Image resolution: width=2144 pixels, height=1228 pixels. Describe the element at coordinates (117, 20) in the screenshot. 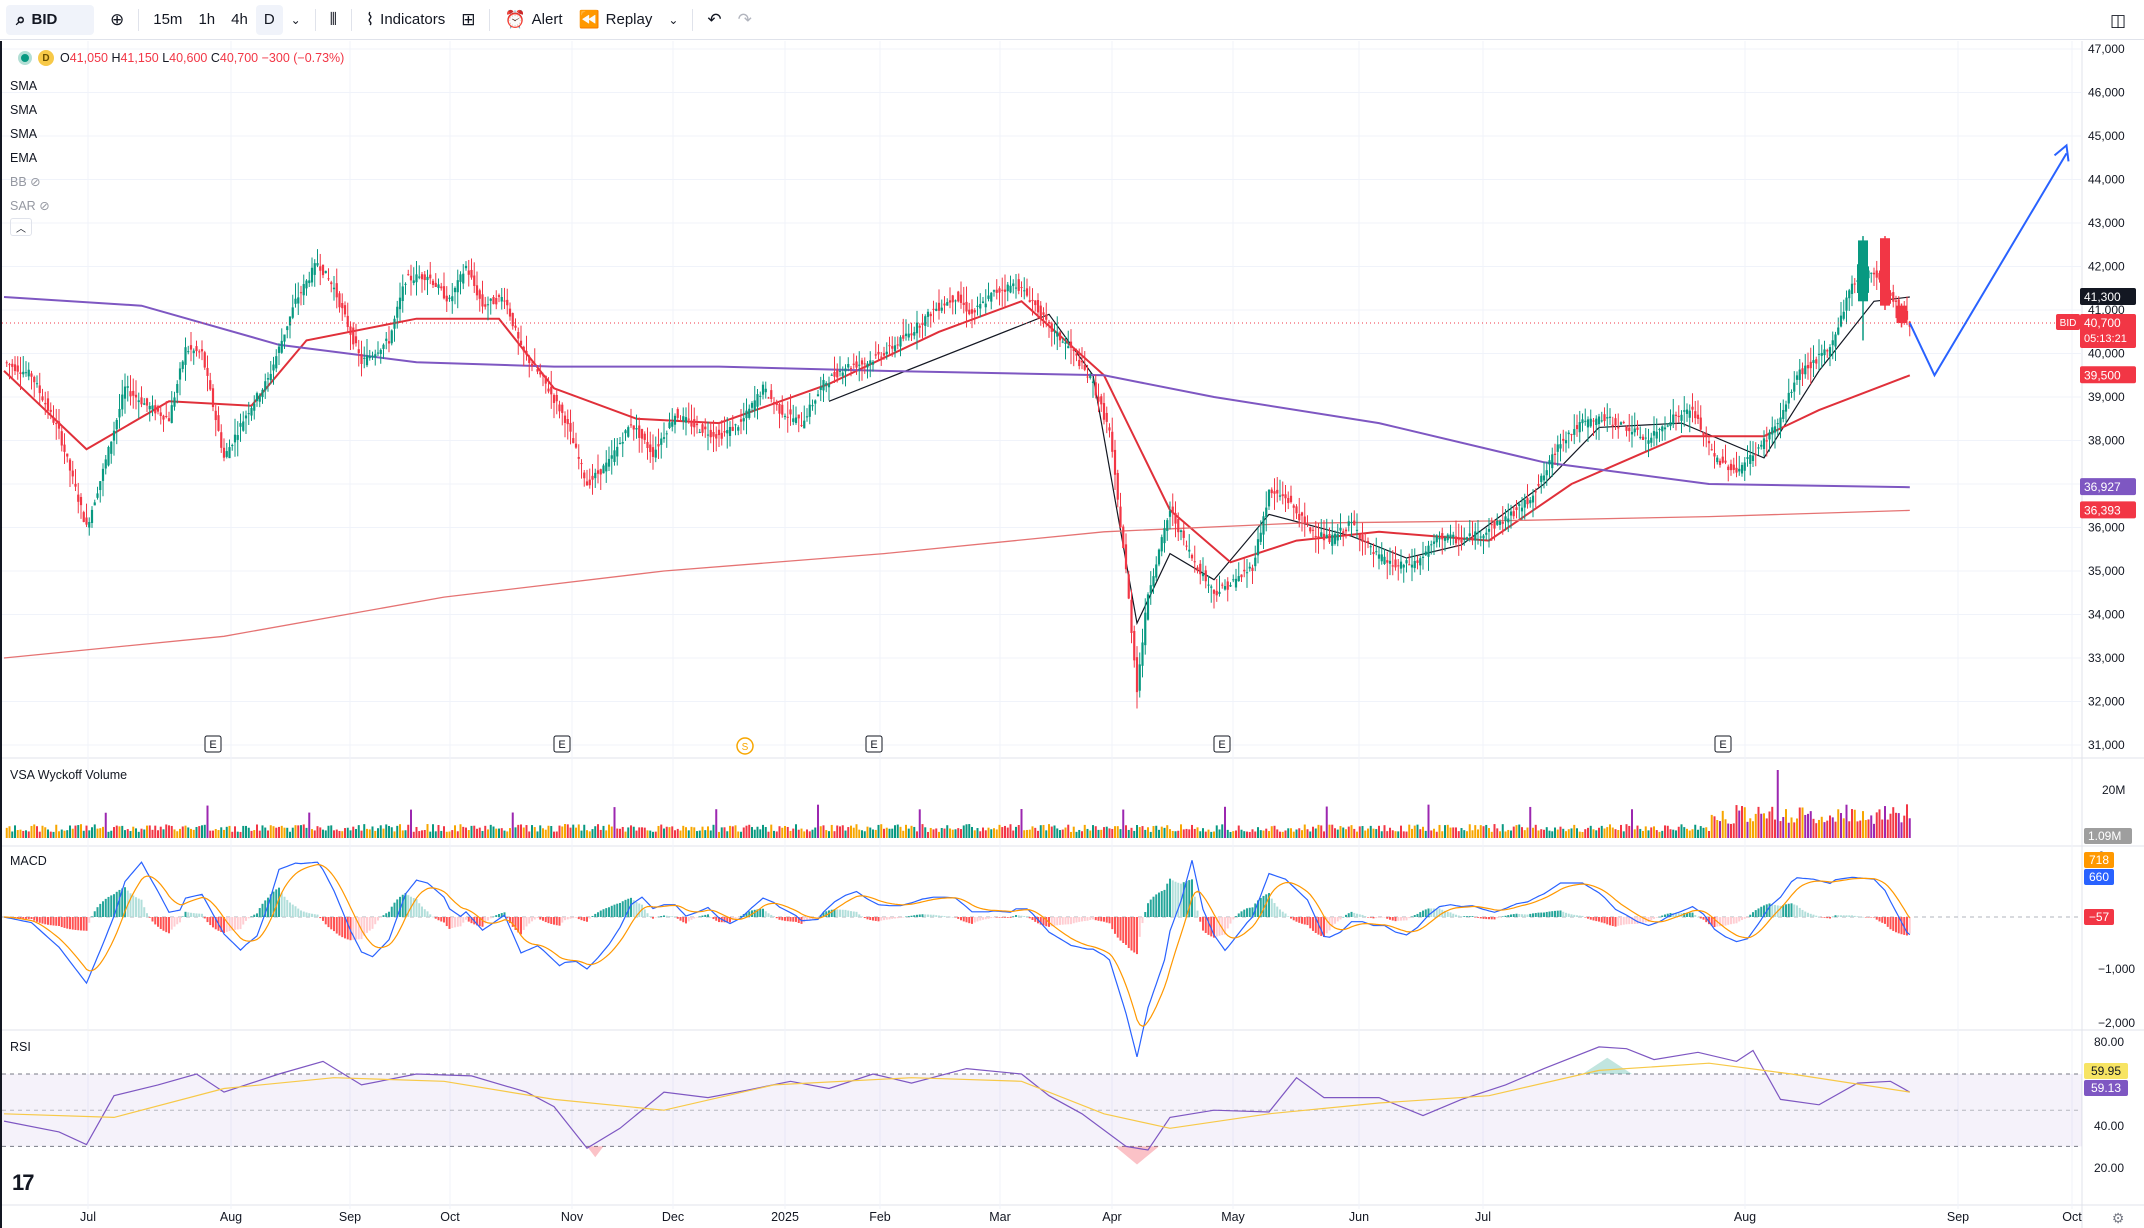

I see `compare-button: ⊕` at that location.